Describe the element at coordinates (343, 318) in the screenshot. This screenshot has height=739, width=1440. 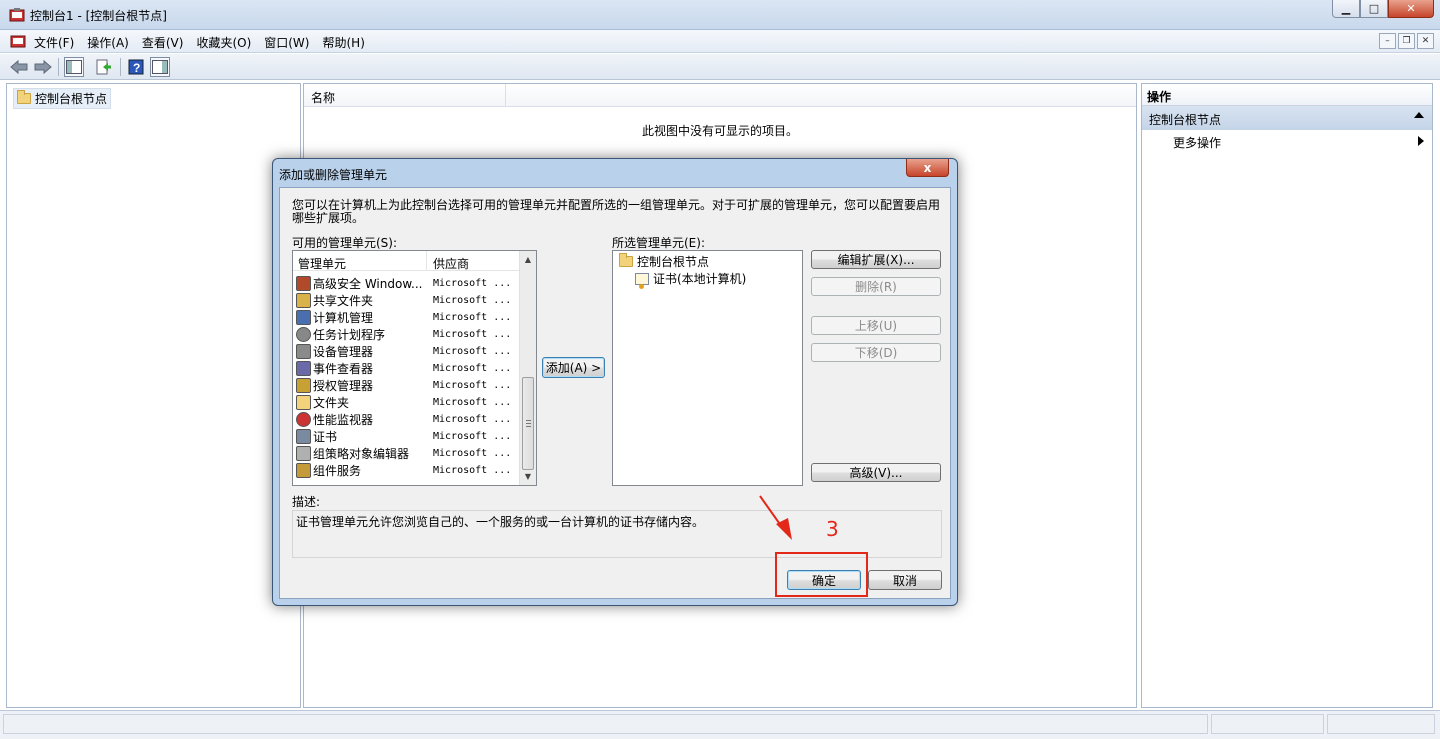
I see `snapin-name: 计算机管理` at that location.